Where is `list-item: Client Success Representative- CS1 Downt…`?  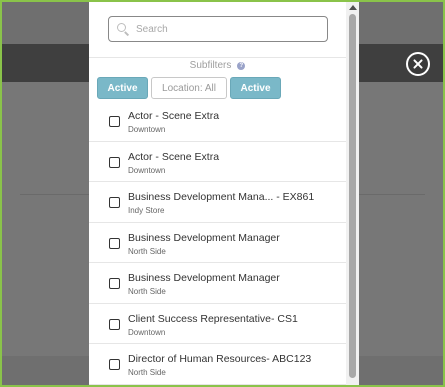 list-item: Client Success Representative- CS1 Downt… is located at coordinates (217, 324).